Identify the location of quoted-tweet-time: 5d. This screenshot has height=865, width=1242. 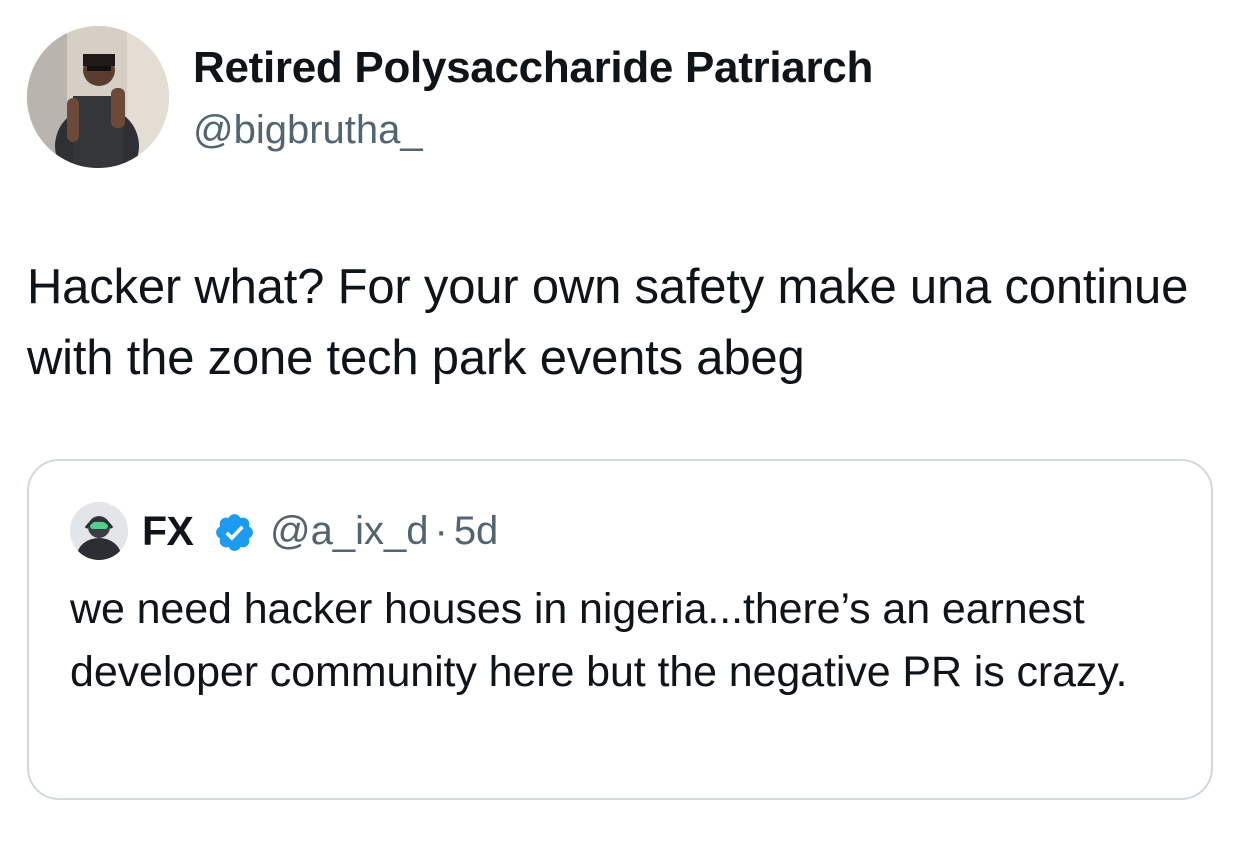
(476, 531).